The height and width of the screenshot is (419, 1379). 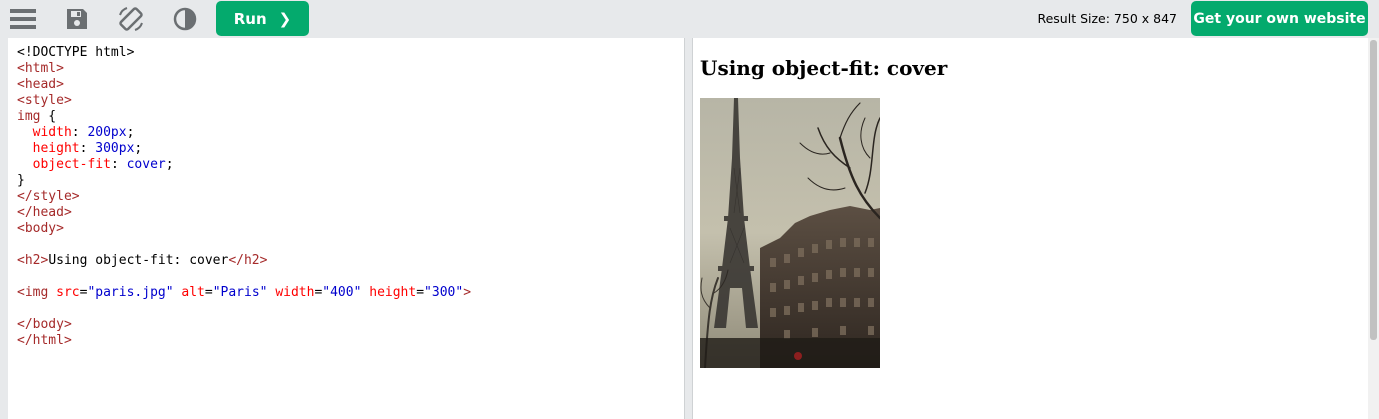 I want to click on save-icon, so click(x=77, y=19).